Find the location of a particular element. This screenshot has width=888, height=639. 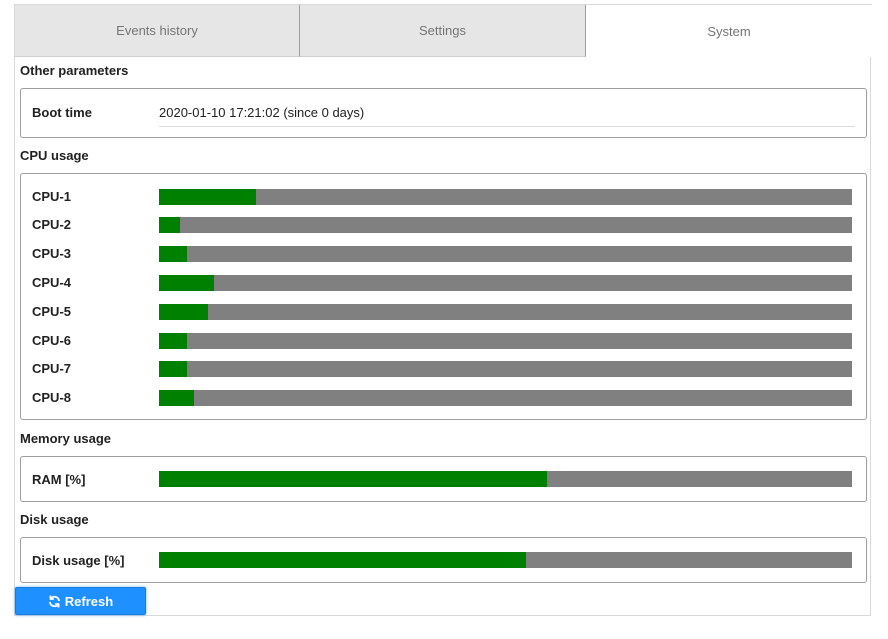

cpu-row-label: CPU-3 is located at coordinates (52, 253).